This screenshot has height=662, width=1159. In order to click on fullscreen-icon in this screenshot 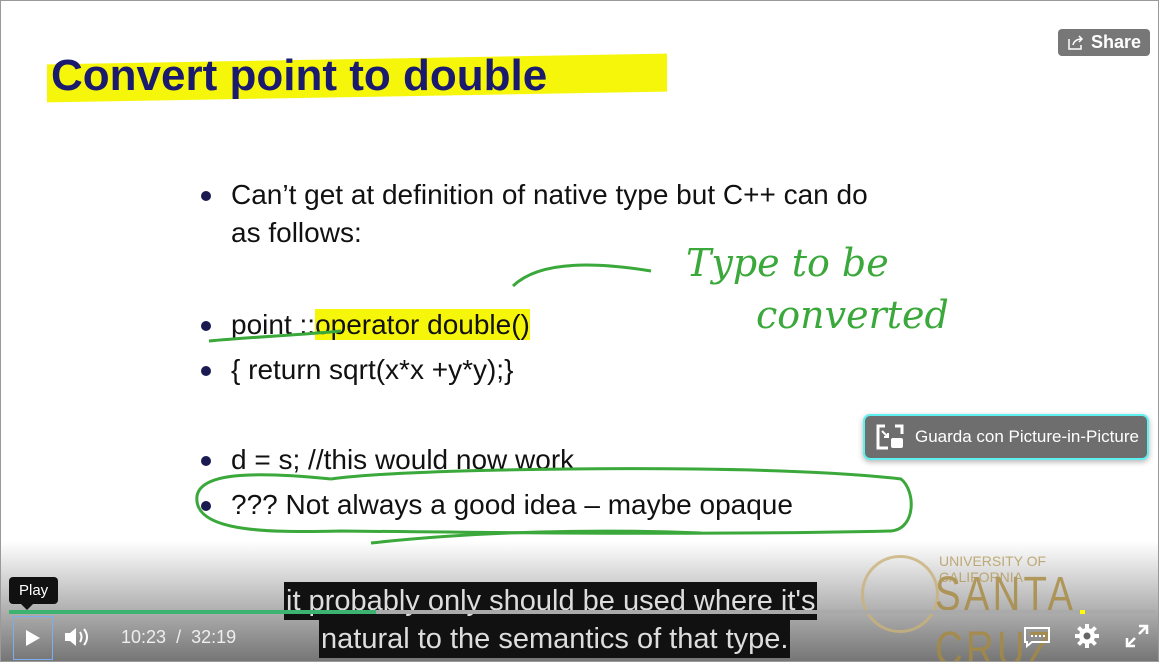, I will do `click(1137, 636)`.